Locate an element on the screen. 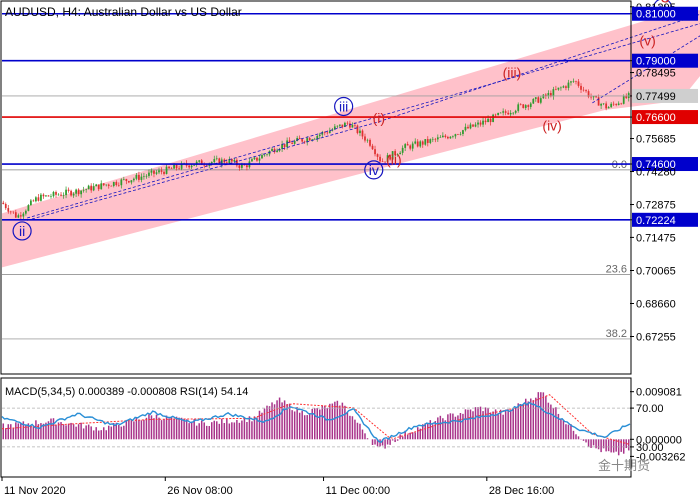 This screenshot has width=700, height=500. price-tick-label: 0.67255 is located at coordinates (656, 337).